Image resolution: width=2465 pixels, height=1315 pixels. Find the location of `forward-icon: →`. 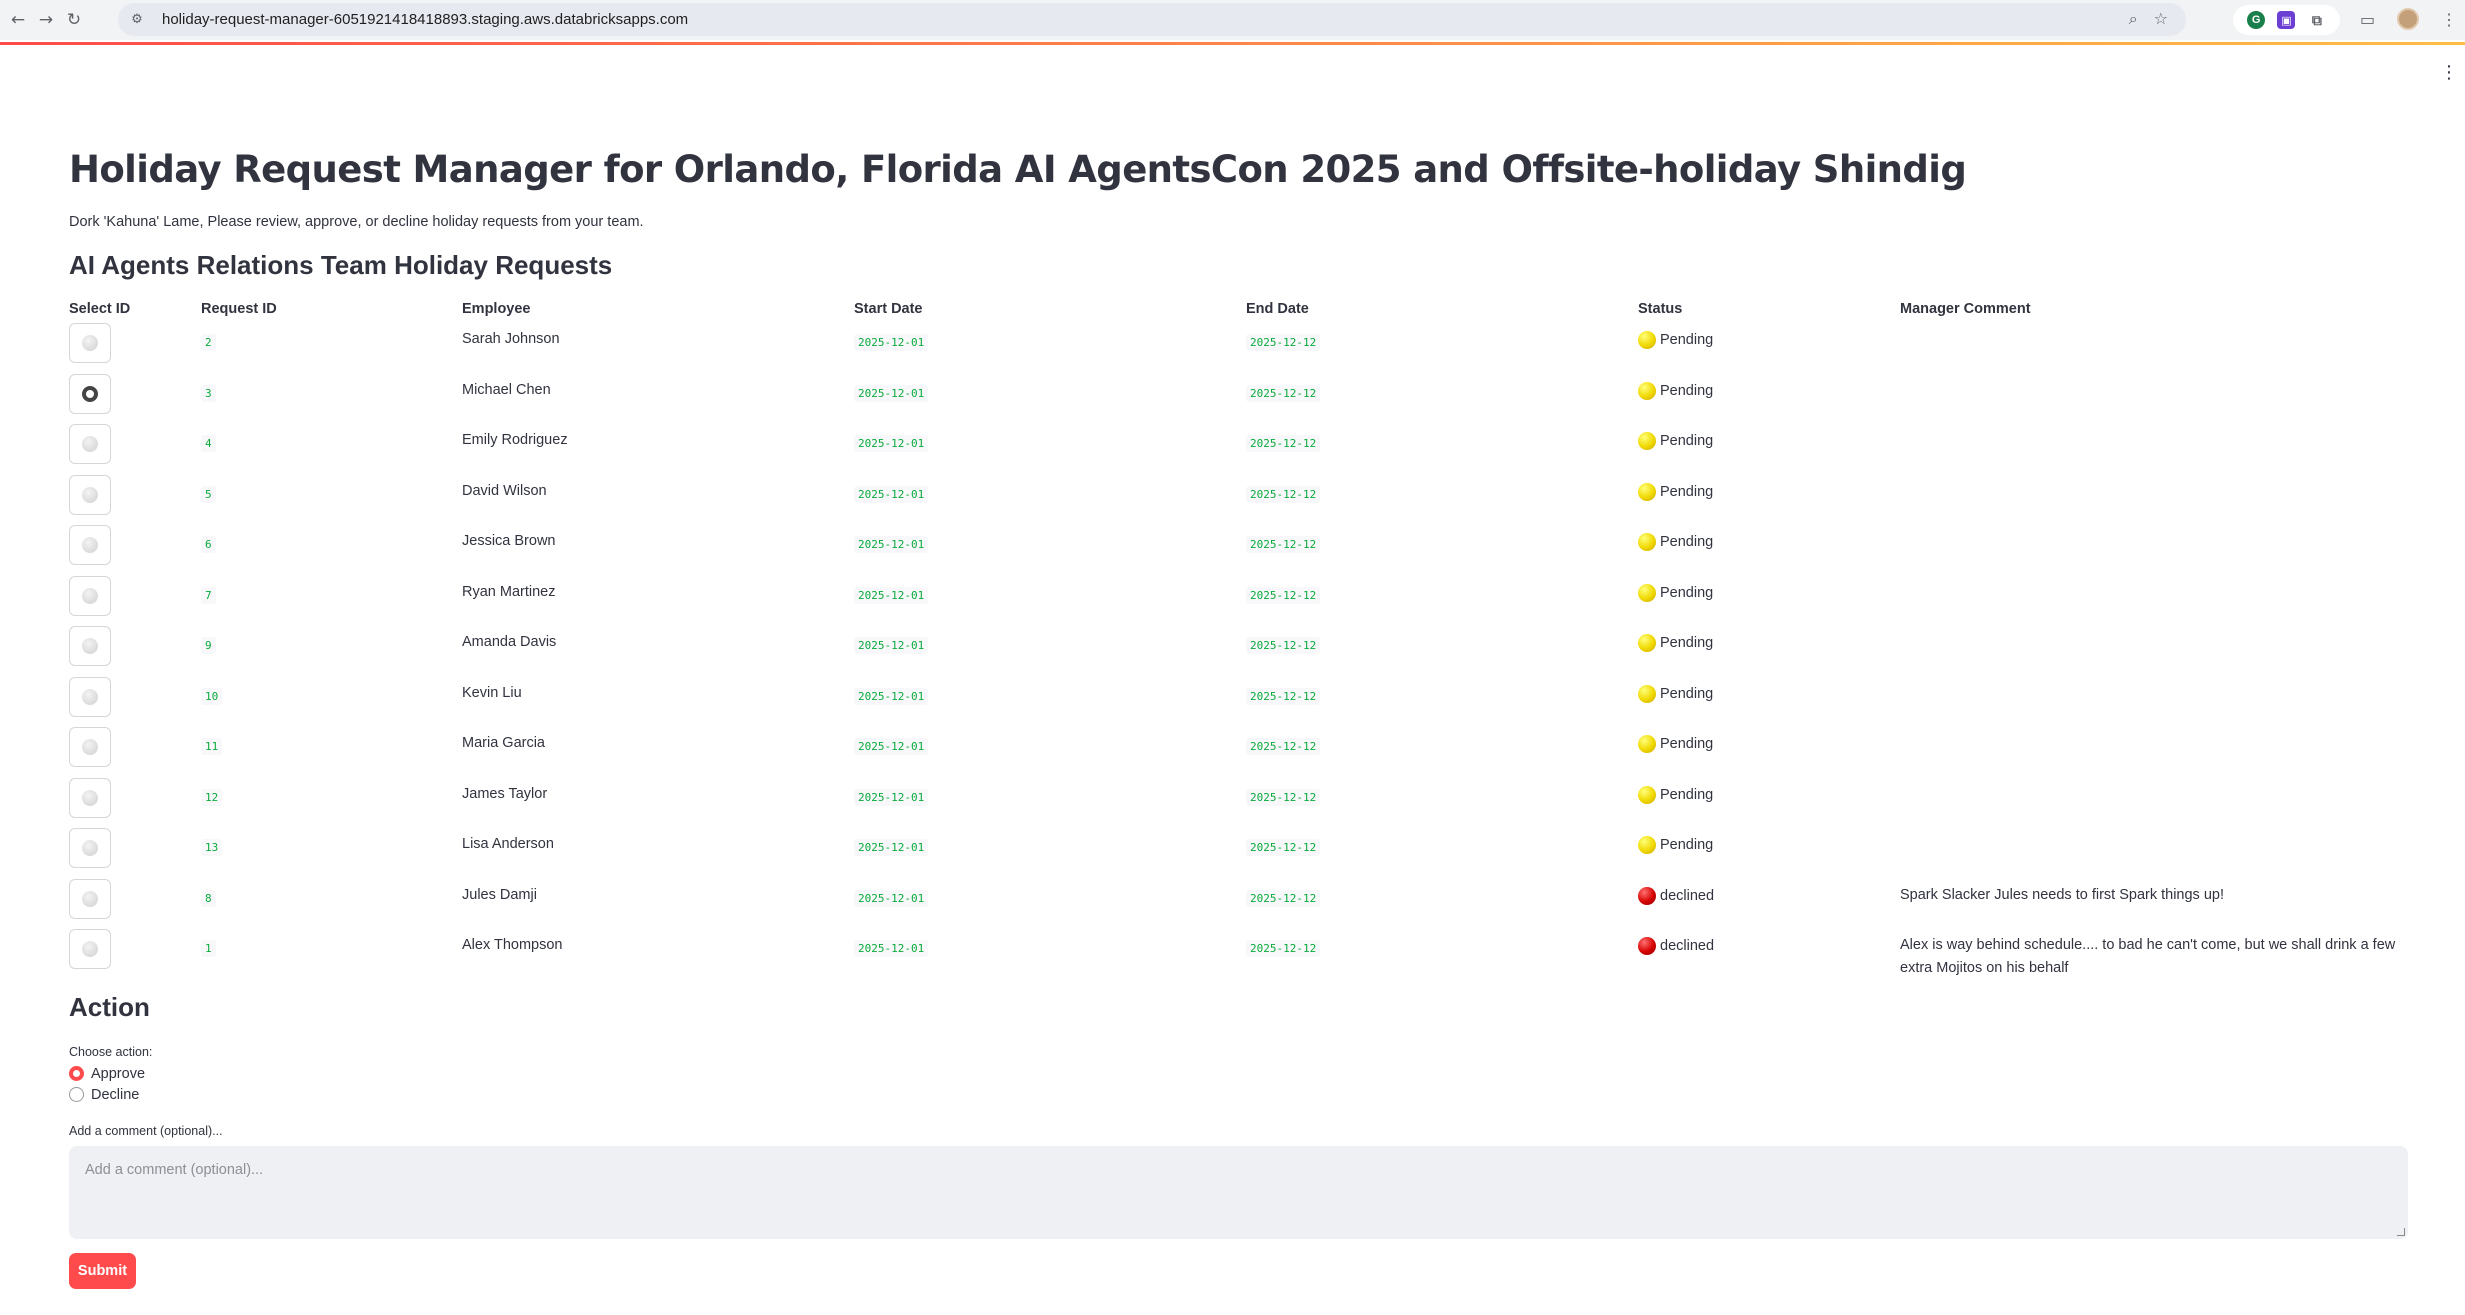

forward-icon: → is located at coordinates (46, 20).